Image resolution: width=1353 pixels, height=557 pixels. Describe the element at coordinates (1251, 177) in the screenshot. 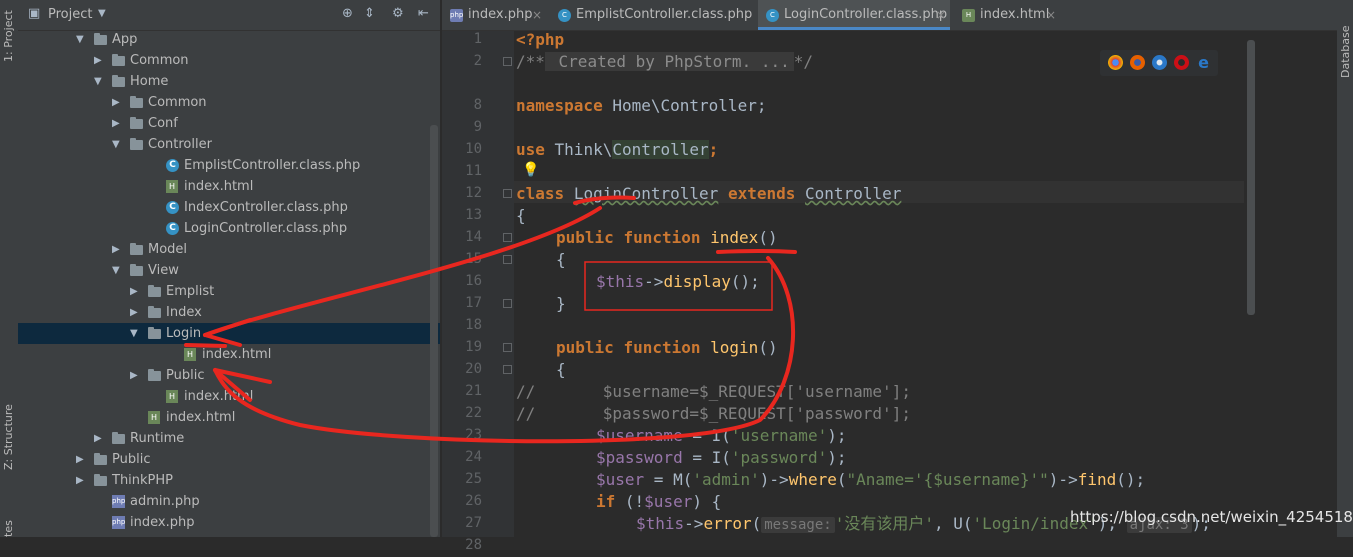

I see `editor-scrollbar` at that location.